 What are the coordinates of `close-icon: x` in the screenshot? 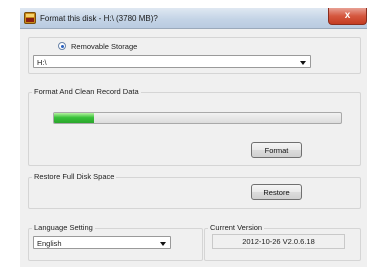 It's located at (347, 15).